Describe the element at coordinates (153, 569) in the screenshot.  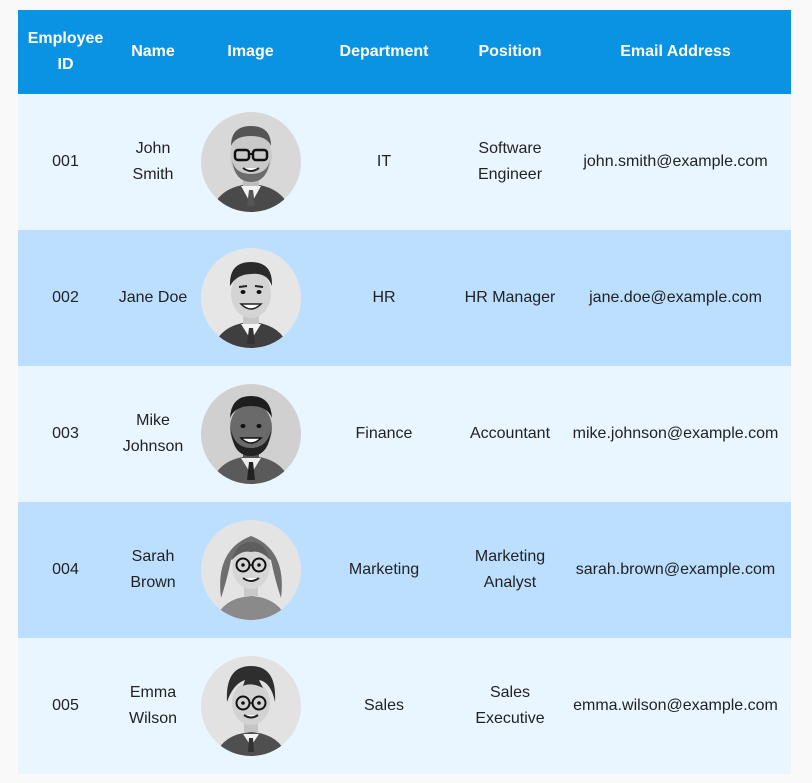
I see `employee-name-cell: Sarah Brown` at that location.